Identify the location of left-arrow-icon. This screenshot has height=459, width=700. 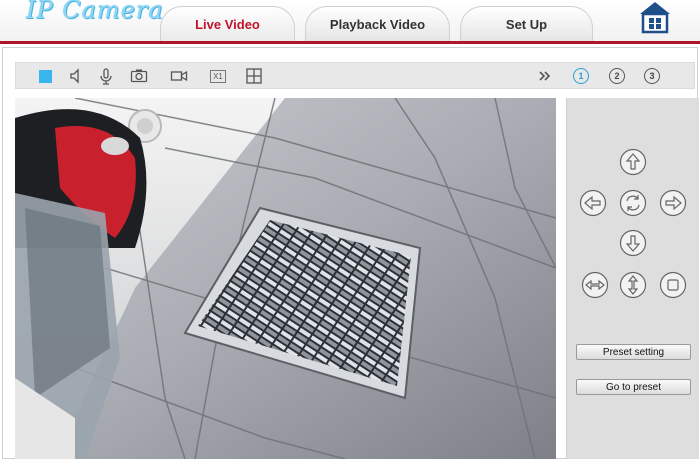
(593, 203).